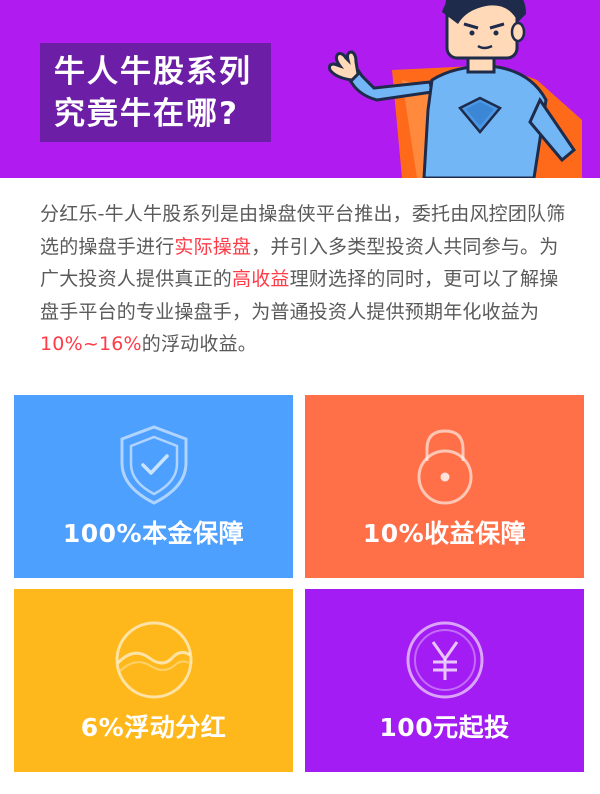  I want to click on feature-card-principal: 100%本金保障, so click(153, 486).